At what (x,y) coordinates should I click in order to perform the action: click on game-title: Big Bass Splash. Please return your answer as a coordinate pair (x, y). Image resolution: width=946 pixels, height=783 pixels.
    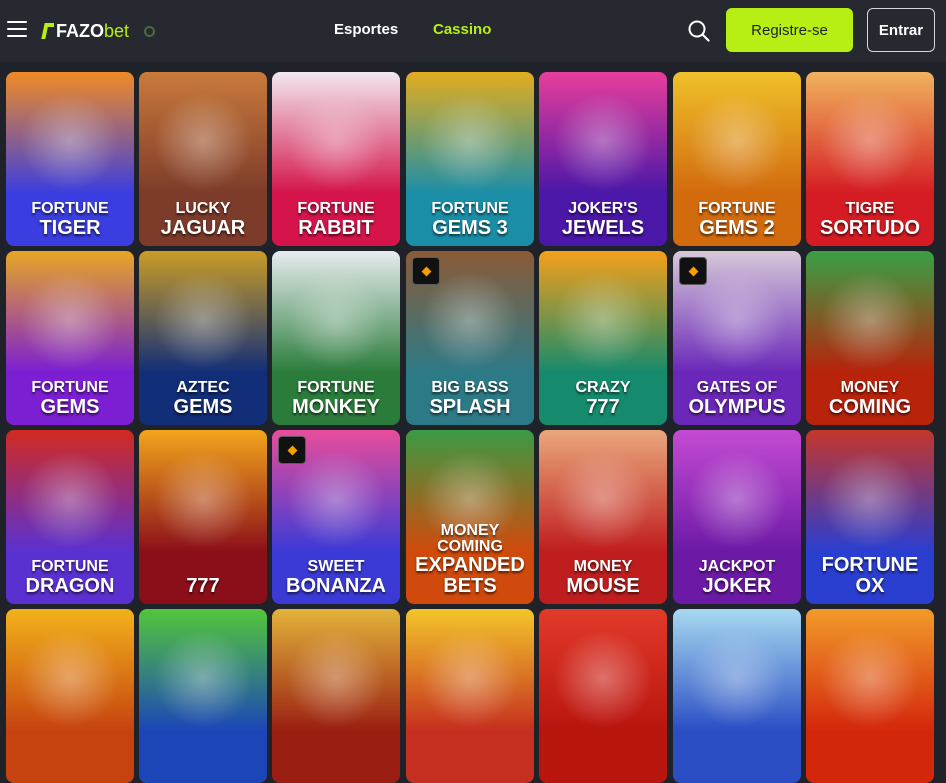
    Looking at the image, I should click on (470, 398).